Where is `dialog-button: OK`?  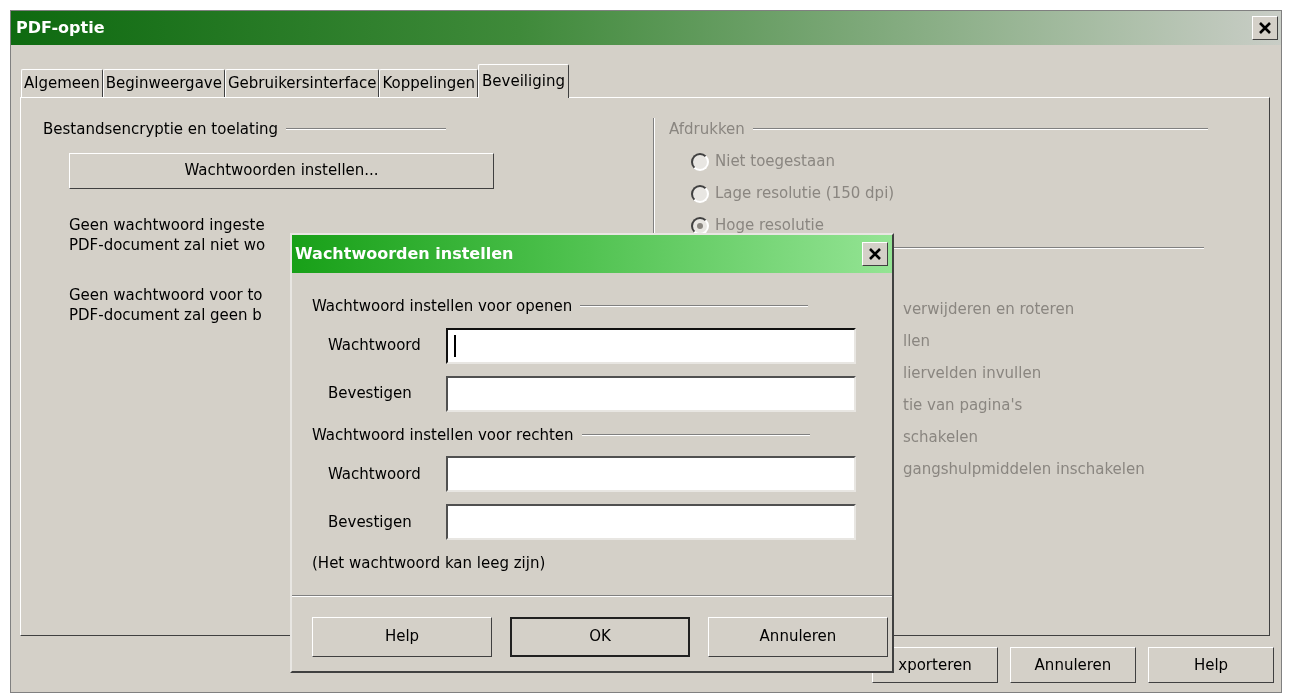
dialog-button: OK is located at coordinates (600, 636).